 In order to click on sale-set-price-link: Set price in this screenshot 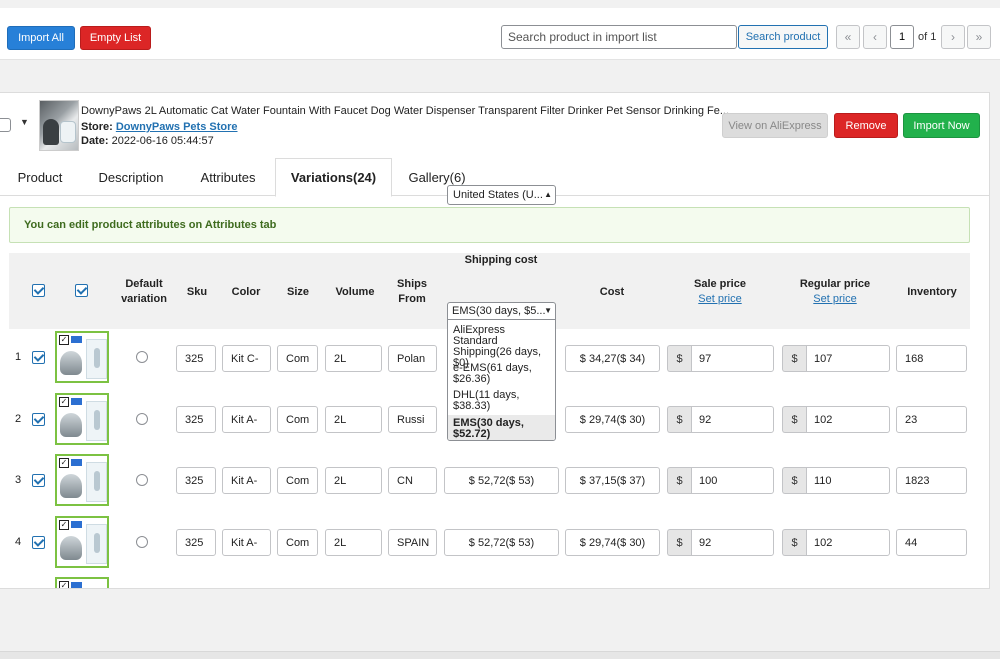, I will do `click(719, 299)`.